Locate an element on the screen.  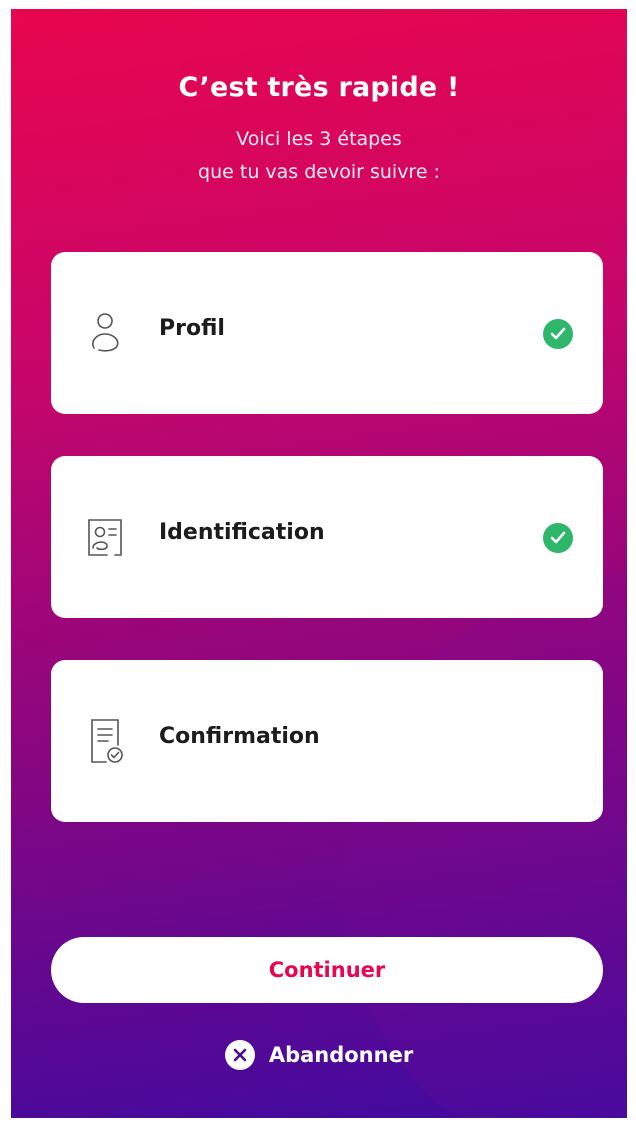
profile-icon is located at coordinates (105, 332).